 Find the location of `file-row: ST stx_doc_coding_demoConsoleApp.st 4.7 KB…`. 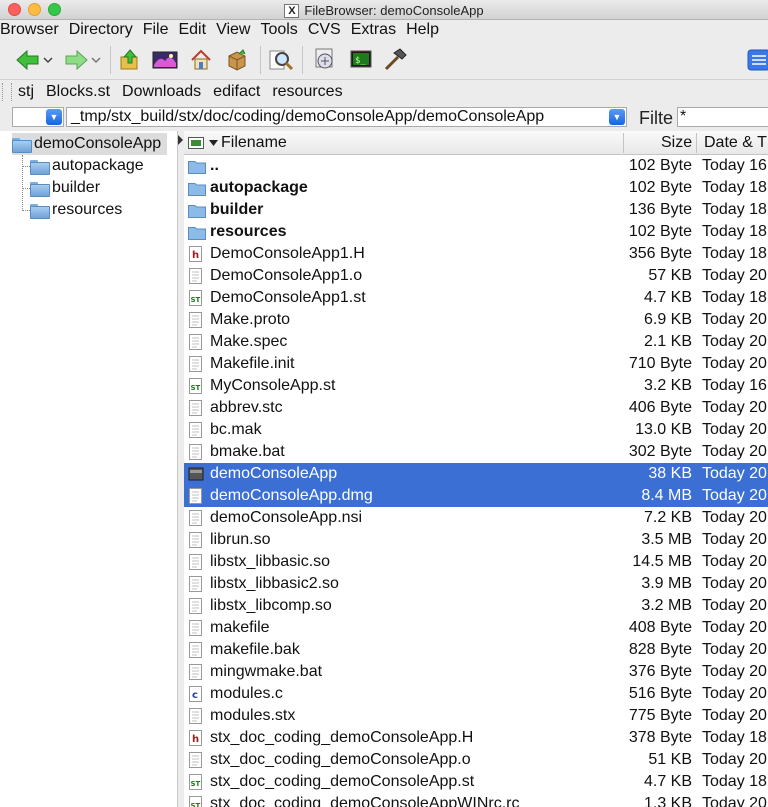

file-row: ST stx_doc_coding_demoConsoleApp.st 4.7 KB… is located at coordinates (476, 782).